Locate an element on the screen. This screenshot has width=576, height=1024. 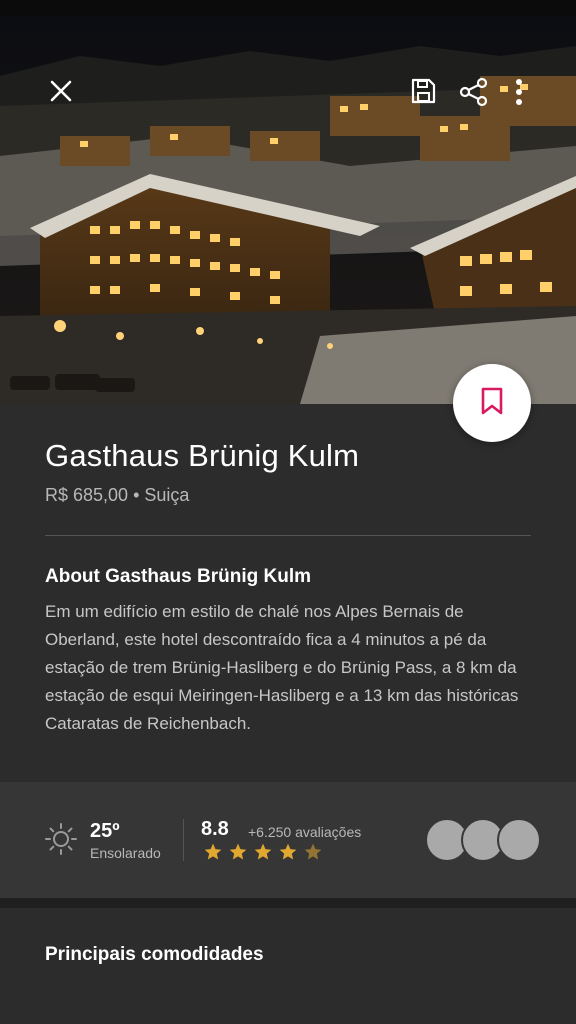
stats-separator is located at coordinates (183, 840).